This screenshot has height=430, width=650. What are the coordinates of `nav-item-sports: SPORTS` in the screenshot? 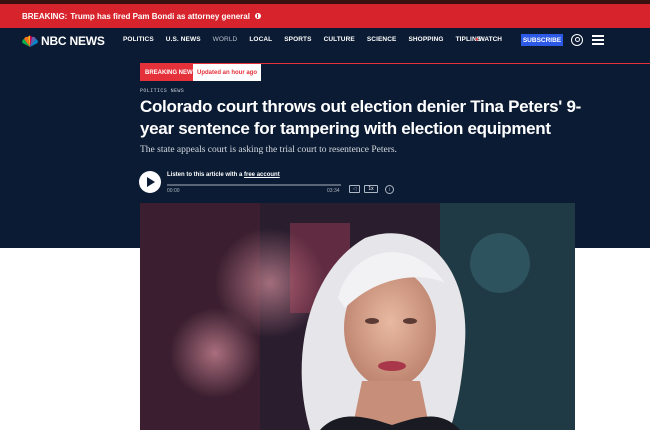 It's located at (297, 39).